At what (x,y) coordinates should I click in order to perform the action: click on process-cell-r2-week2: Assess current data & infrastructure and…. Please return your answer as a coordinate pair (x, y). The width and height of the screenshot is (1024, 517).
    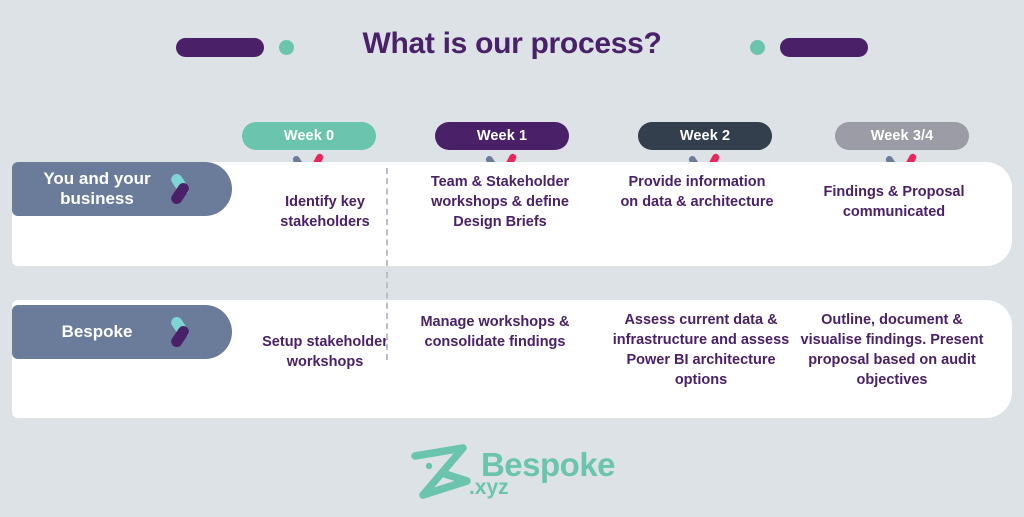
    Looking at the image, I should click on (701, 350).